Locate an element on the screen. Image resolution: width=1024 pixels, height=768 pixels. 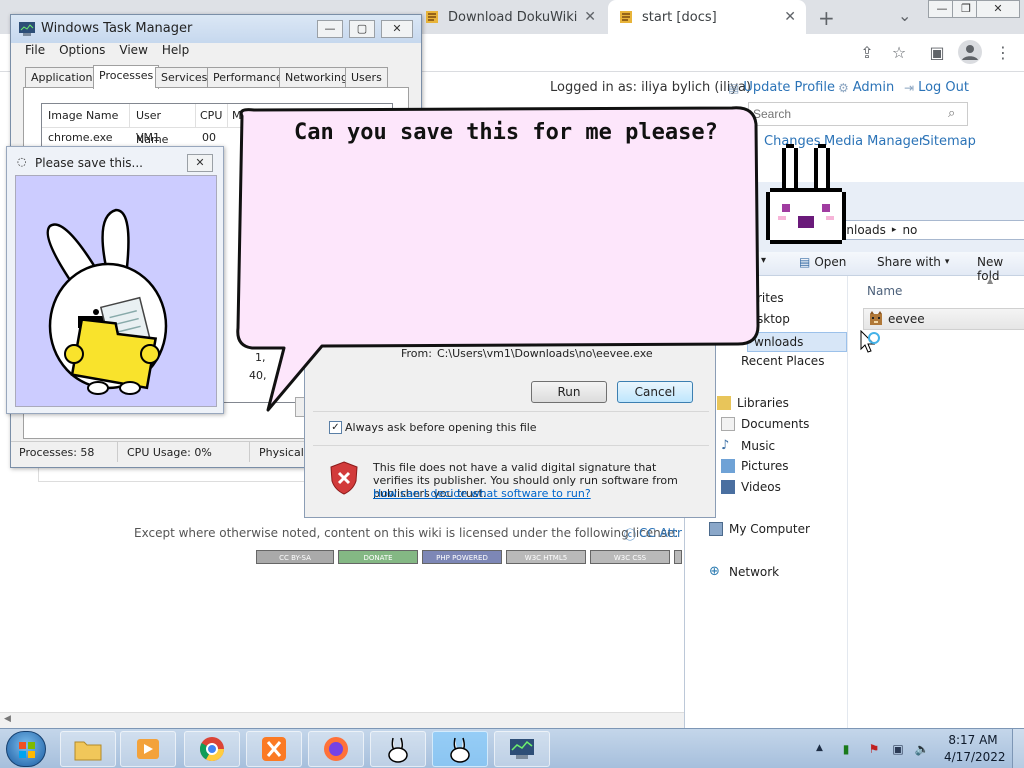
xampp-icon is located at coordinates (274, 749).